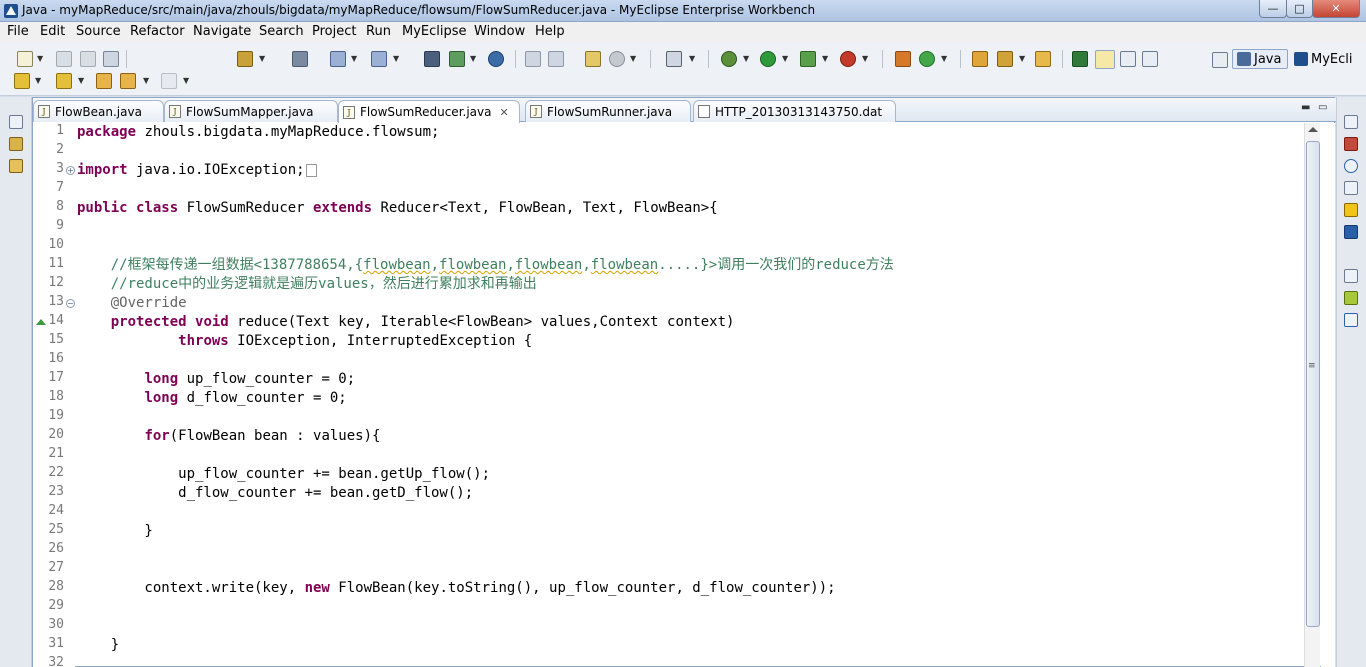 Image resolution: width=1366 pixels, height=667 pixels. I want to click on deploy-icon, so click(432, 59).